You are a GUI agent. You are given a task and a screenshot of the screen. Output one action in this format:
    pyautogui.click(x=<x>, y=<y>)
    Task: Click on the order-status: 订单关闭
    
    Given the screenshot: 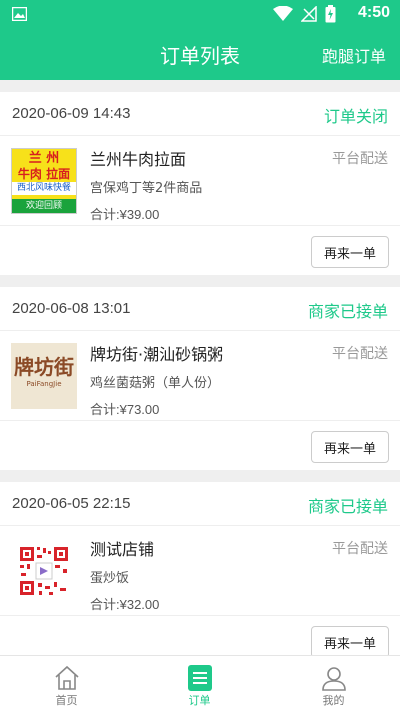 What is the action you would take?
    pyautogui.click(x=355, y=116)
    